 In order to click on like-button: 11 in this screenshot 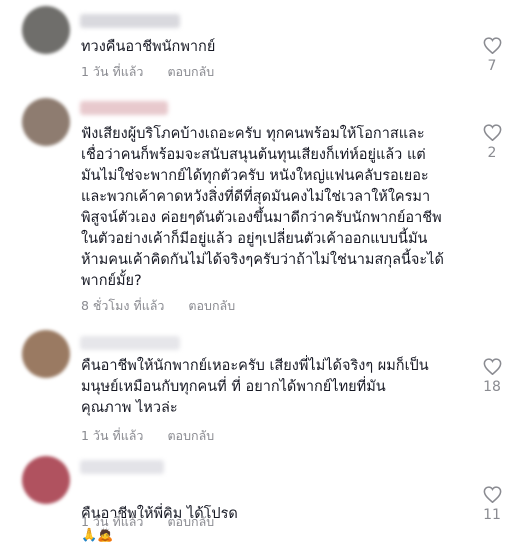, I will do `click(492, 504)`.